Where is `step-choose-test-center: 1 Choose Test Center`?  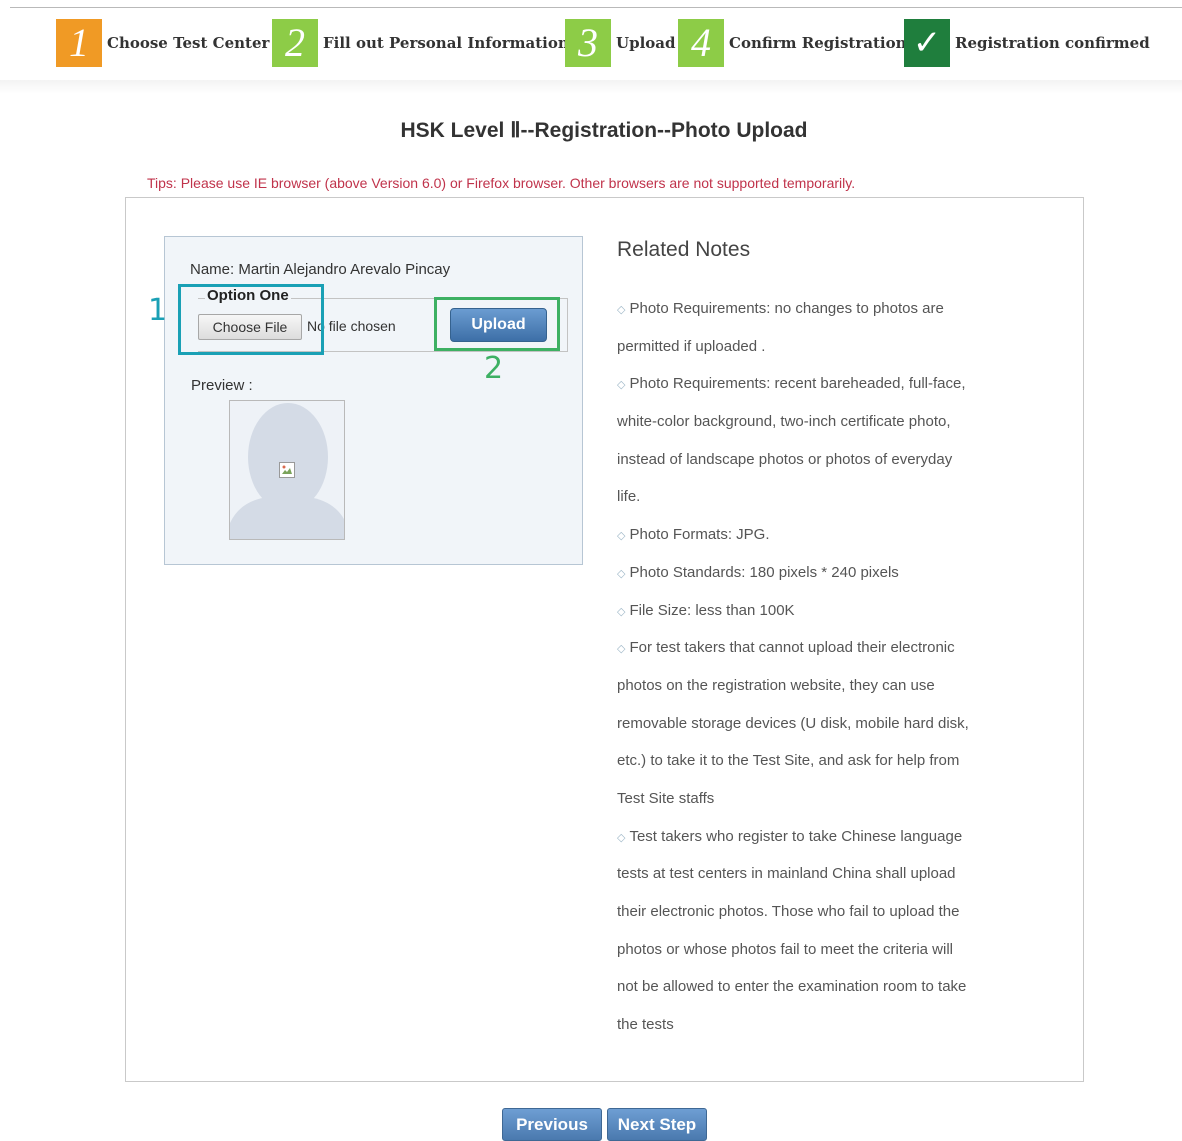
step-choose-test-center: 1 Choose Test Center is located at coordinates (162, 43).